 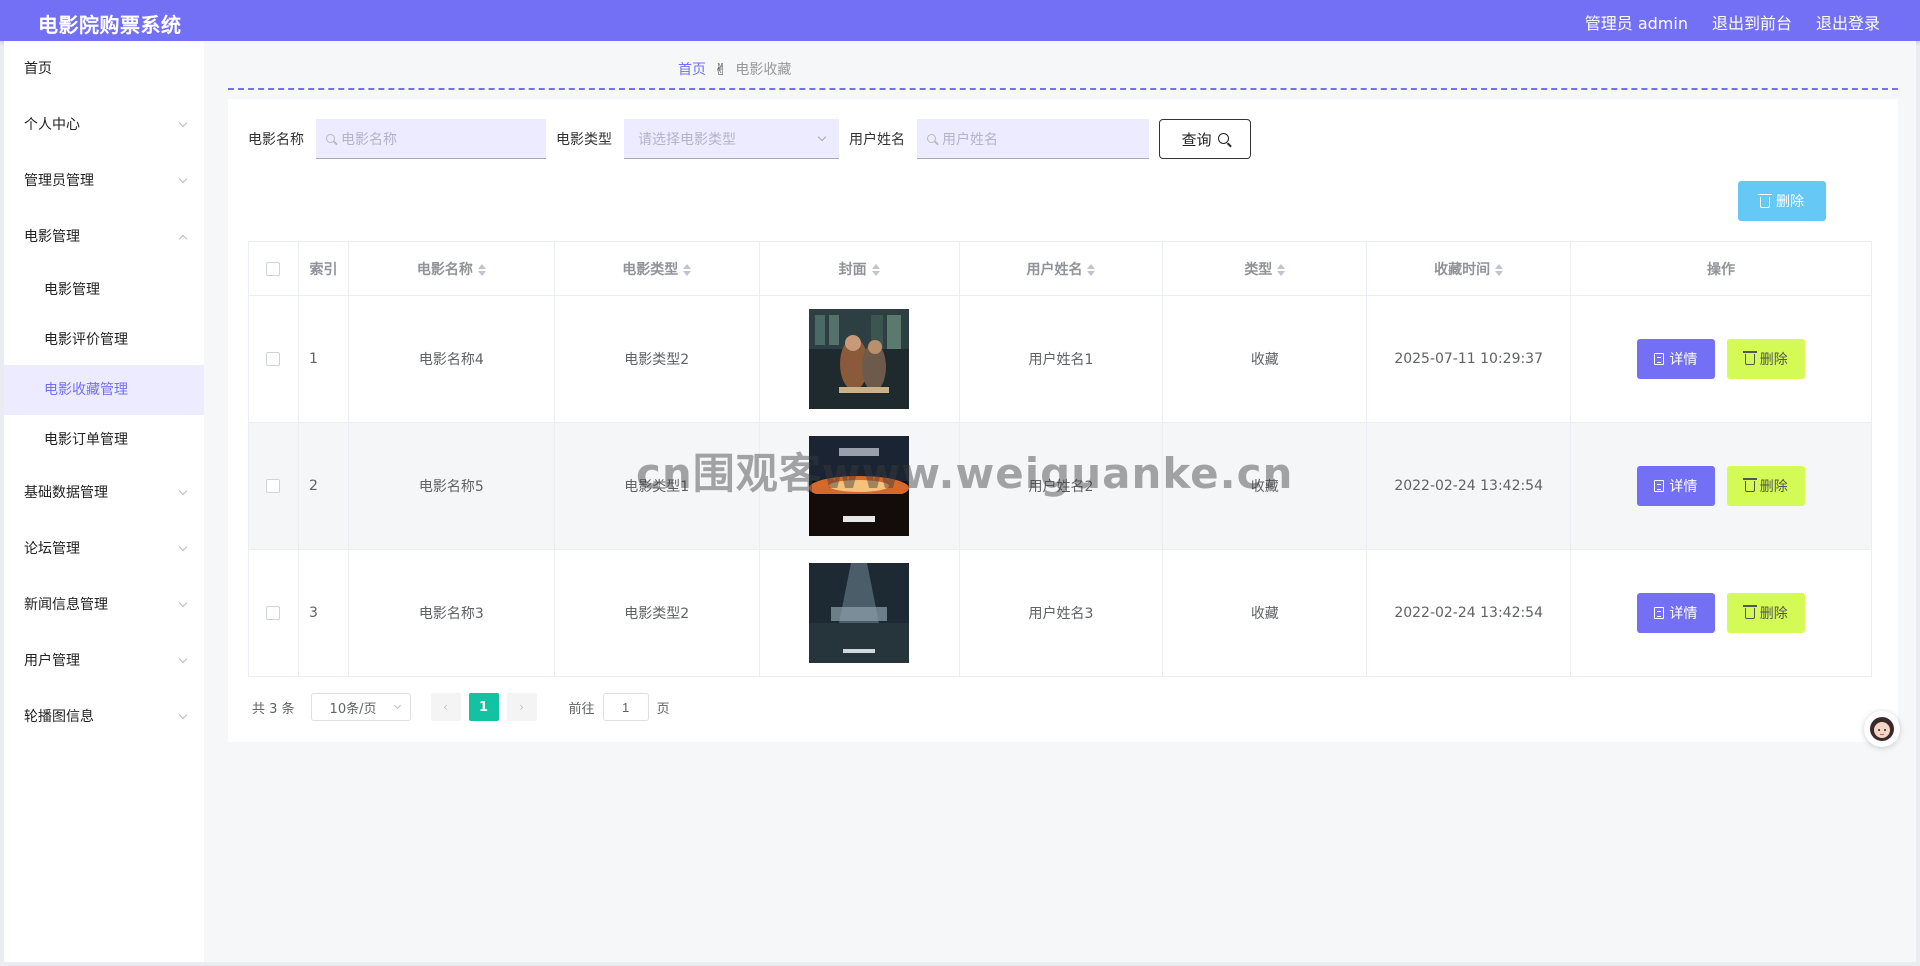 I want to click on page-number-current: 1, so click(x=483, y=707).